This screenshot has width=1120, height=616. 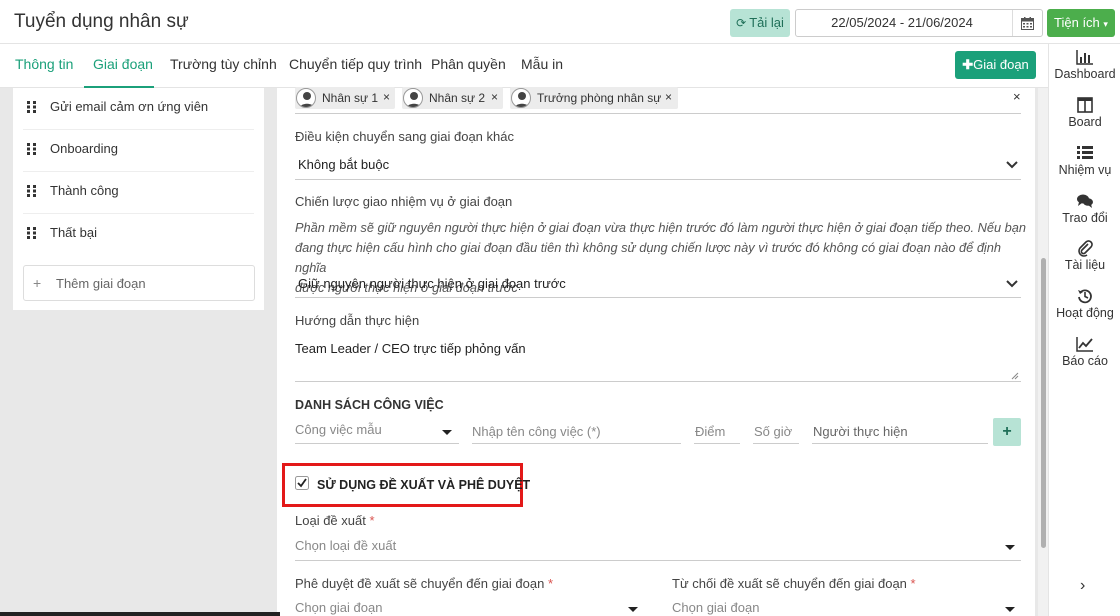 What do you see at coordinates (717, 431) in the screenshot?
I see `task-score-input: Điểm` at bounding box center [717, 431].